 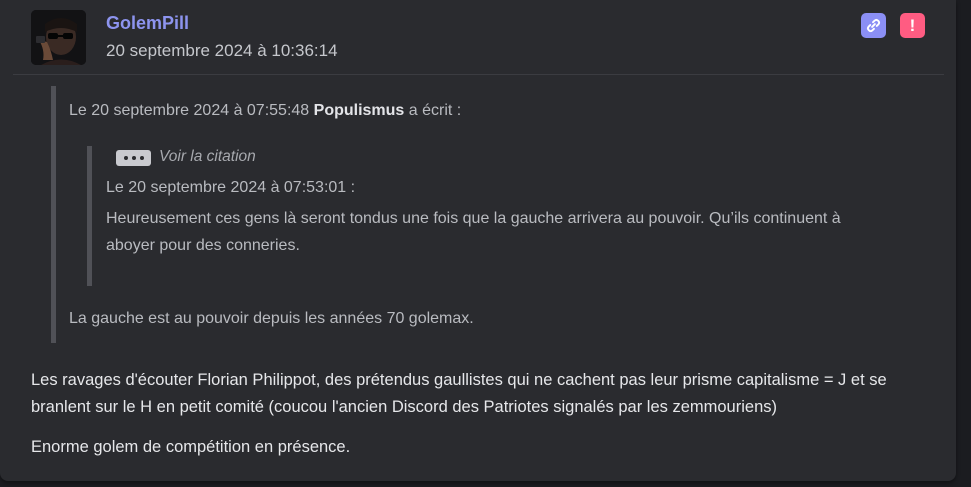 What do you see at coordinates (191, 447) in the screenshot?
I see `post-body-paragraph: Enorme golem de compétition en présence.` at bounding box center [191, 447].